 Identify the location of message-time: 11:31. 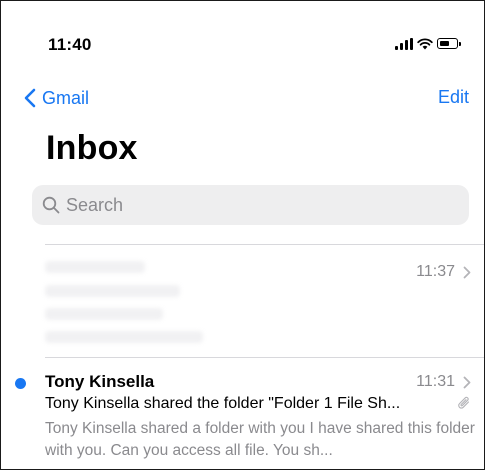
(443, 382).